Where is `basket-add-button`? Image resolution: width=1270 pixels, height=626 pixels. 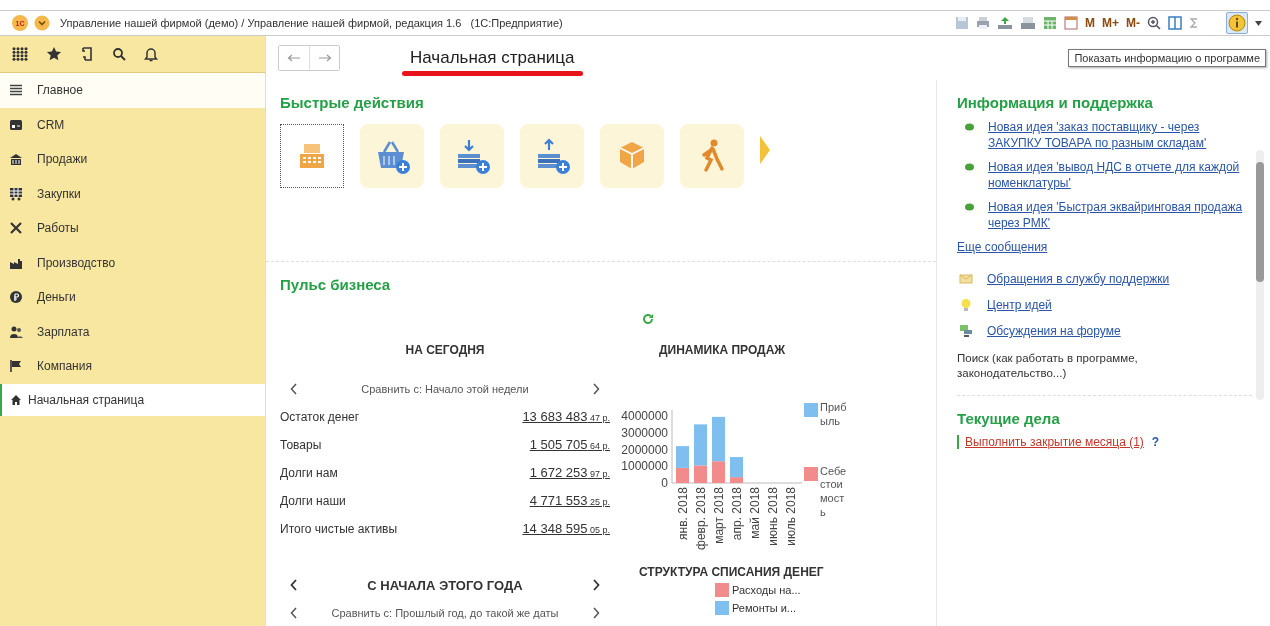
basket-add-button is located at coordinates (392, 156).